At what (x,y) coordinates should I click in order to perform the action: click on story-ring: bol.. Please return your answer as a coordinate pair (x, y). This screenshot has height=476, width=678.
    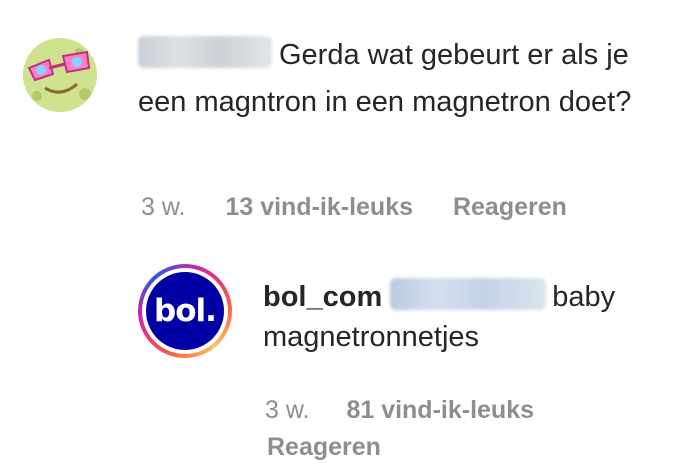
    Looking at the image, I should click on (185, 311).